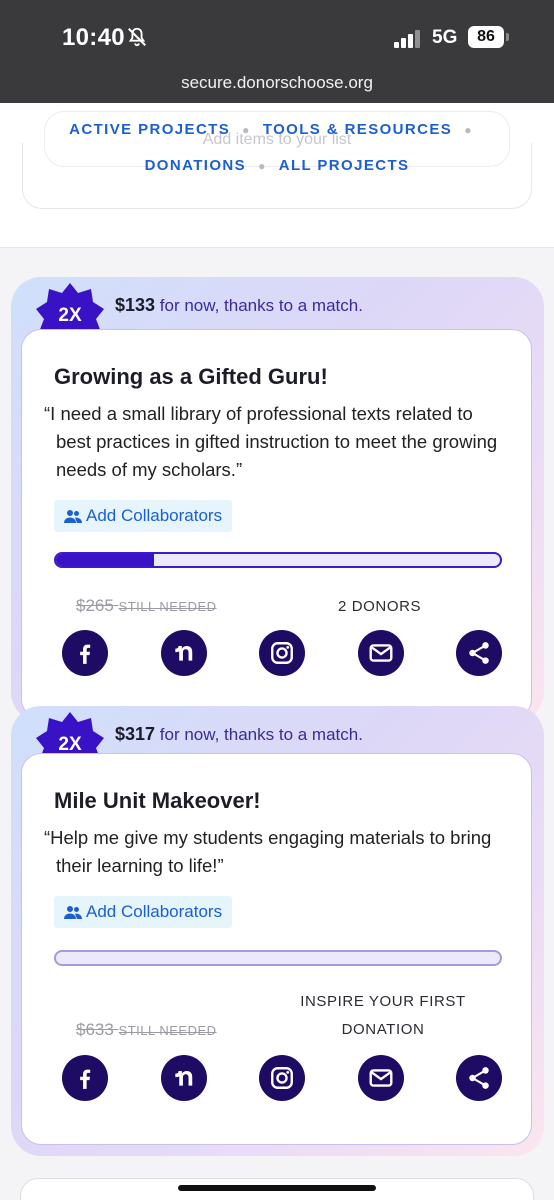 The width and height of the screenshot is (554, 1200). I want to click on donor-count: INSPIRE YOUR FIRST DONATION, so click(383, 1015).